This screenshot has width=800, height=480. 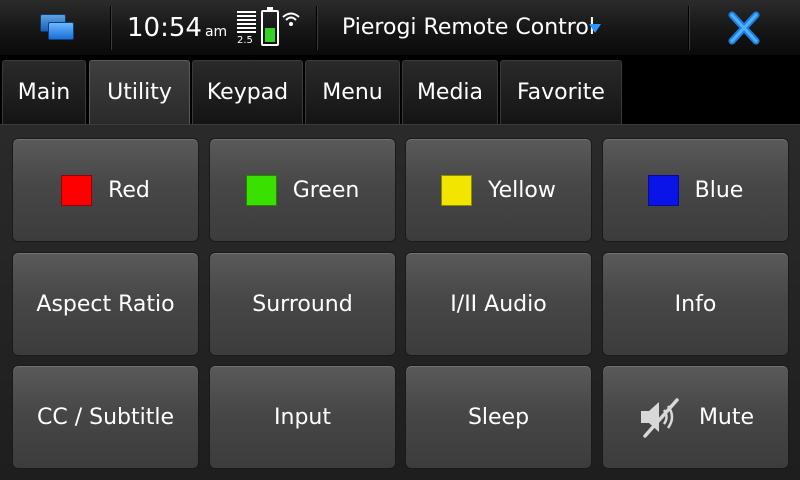 What do you see at coordinates (695, 304) in the screenshot?
I see `info-button: Info` at bounding box center [695, 304].